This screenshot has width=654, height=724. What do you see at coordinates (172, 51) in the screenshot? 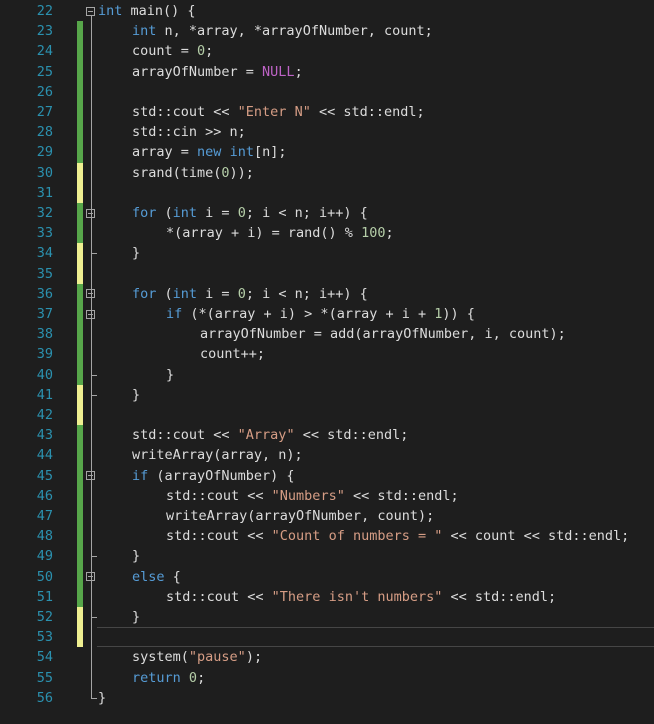
I see `code-line: count = 0;` at bounding box center [172, 51].